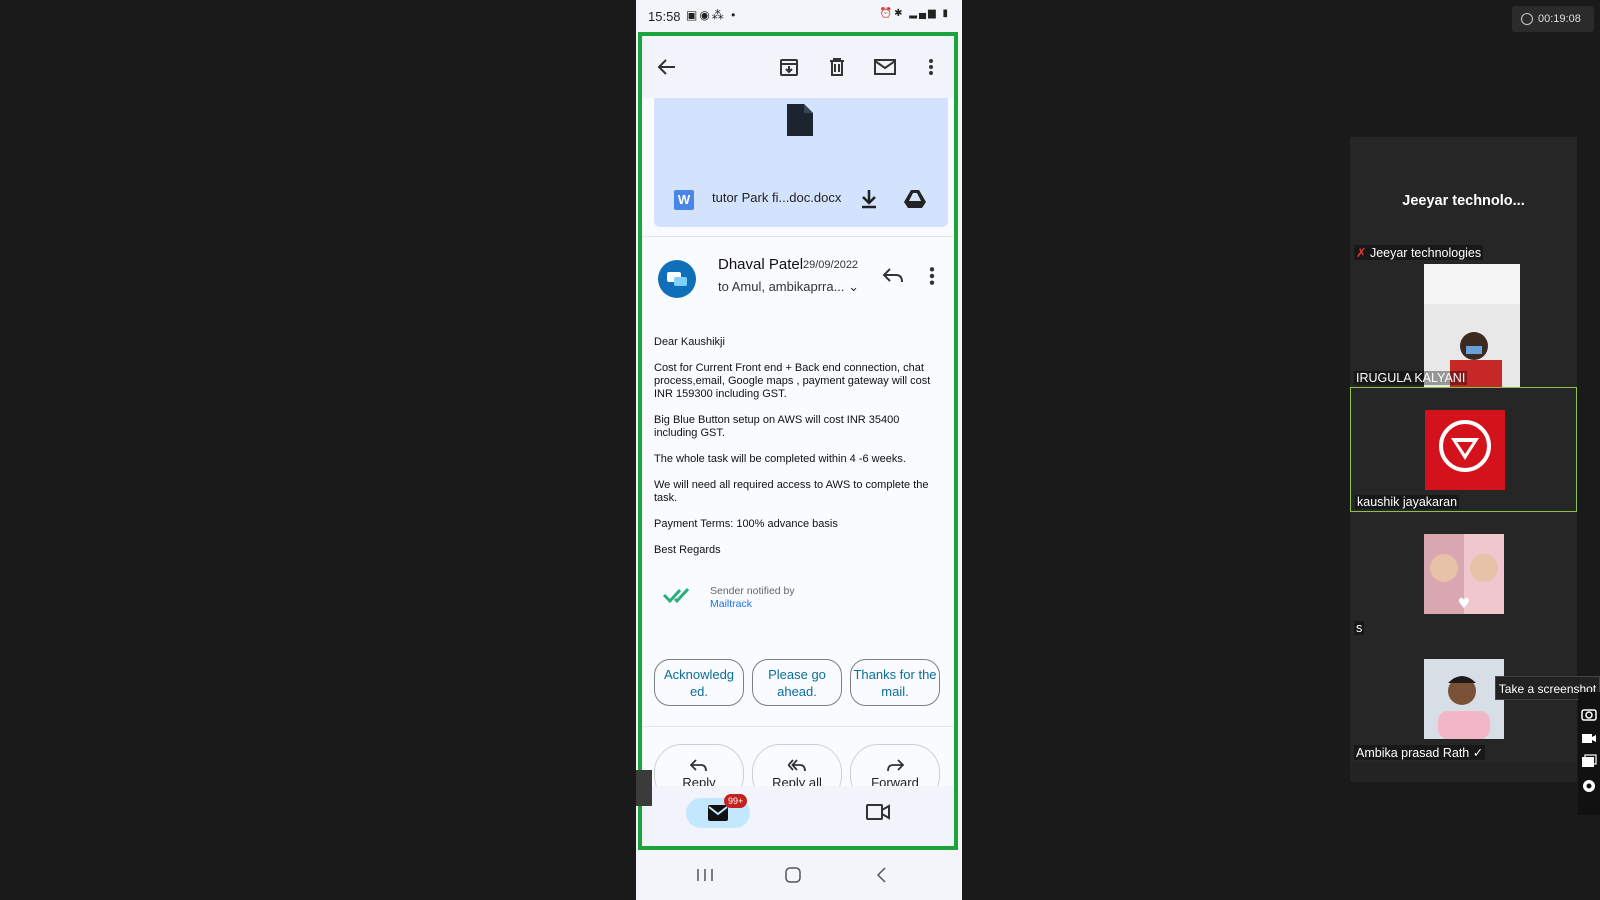 The width and height of the screenshot is (1600, 900). I want to click on attachment-card: W tutor Park fi...doc.docx, so click(801, 162).